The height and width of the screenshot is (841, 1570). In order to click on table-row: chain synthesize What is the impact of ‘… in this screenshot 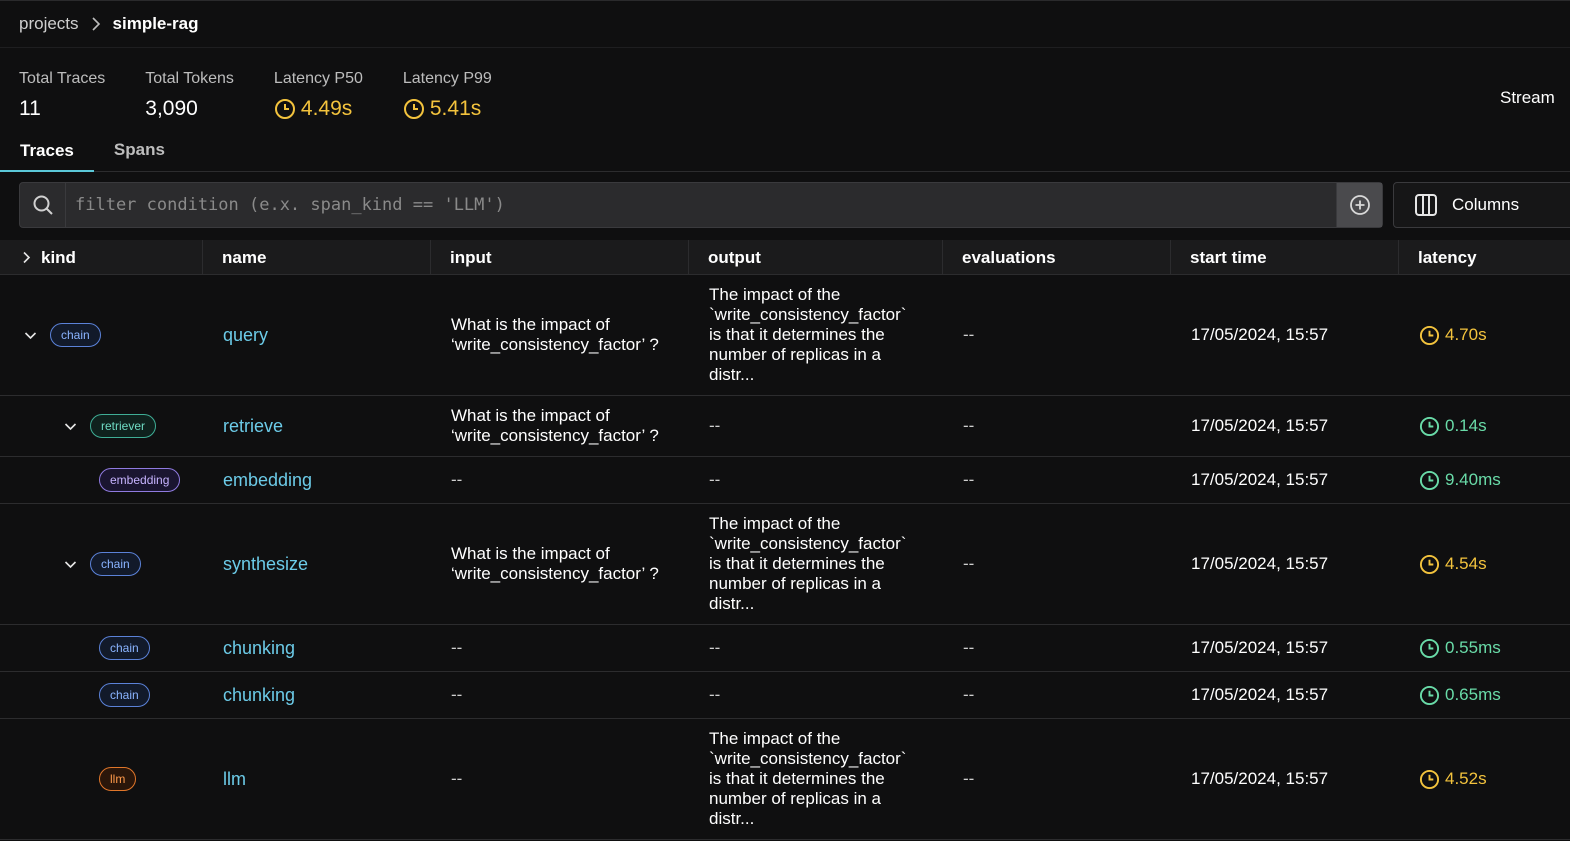, I will do `click(785, 564)`.